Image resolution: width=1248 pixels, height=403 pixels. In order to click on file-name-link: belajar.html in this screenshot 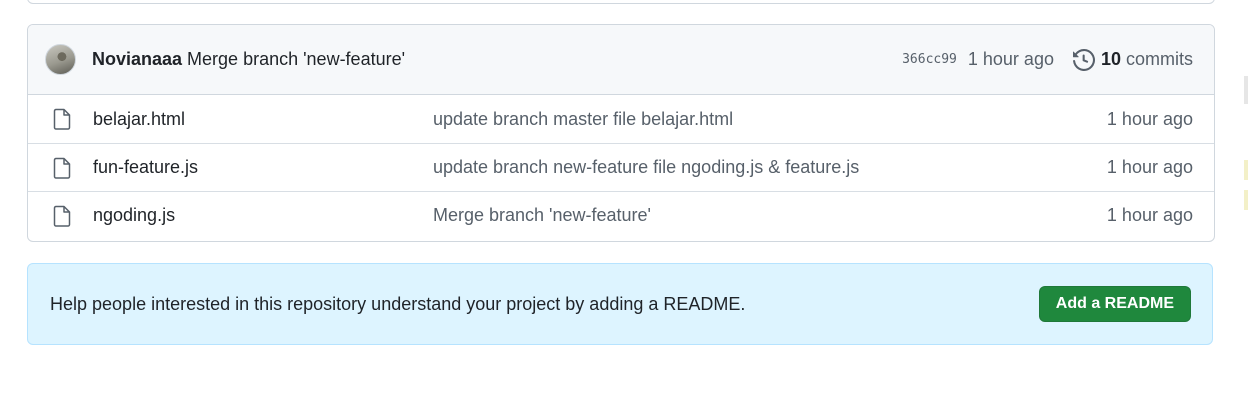, I will do `click(253, 119)`.